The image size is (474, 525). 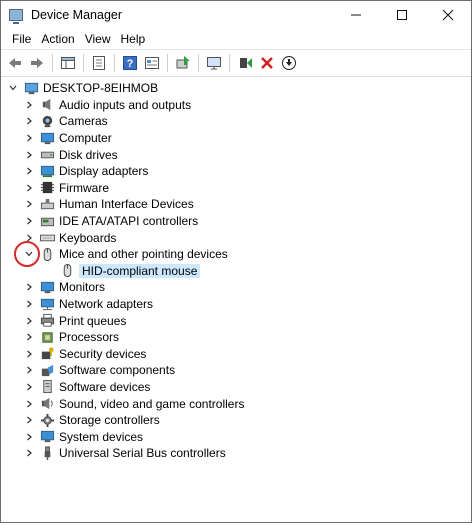 I want to click on tree-item-software-components: Software components, so click(x=236, y=370).